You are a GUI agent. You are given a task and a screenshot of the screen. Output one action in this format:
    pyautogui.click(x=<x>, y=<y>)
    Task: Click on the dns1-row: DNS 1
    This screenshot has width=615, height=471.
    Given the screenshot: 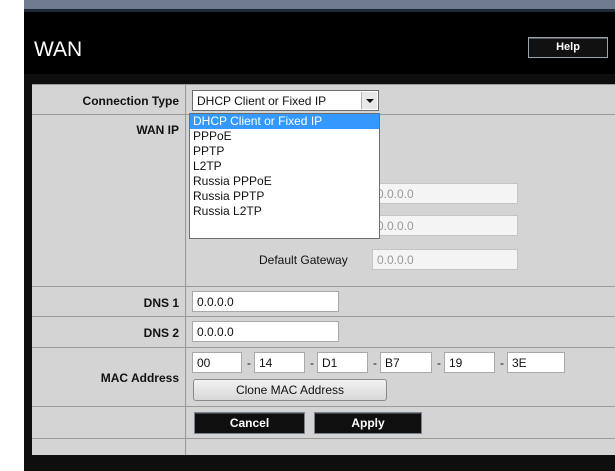 What is the action you would take?
    pyautogui.click(x=323, y=301)
    